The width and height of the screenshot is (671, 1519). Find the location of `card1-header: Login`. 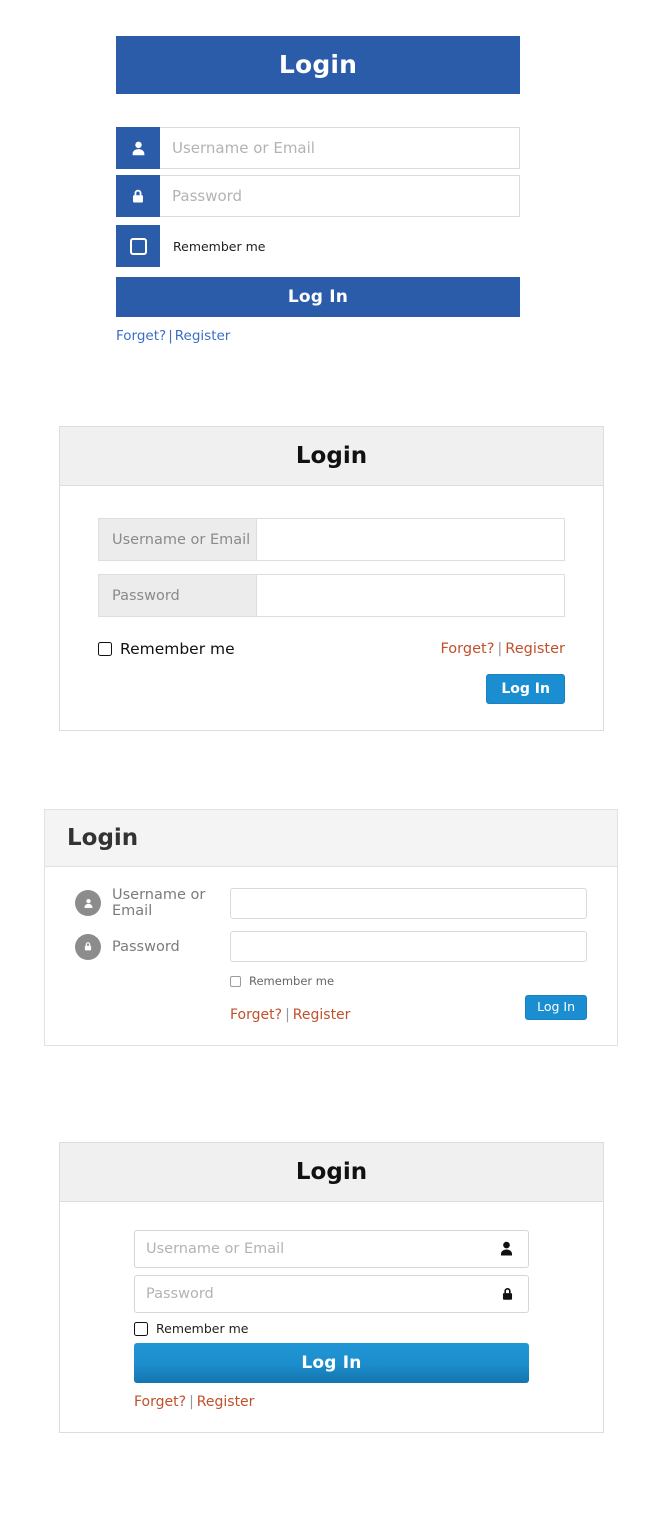

card1-header: Login is located at coordinates (318, 65).